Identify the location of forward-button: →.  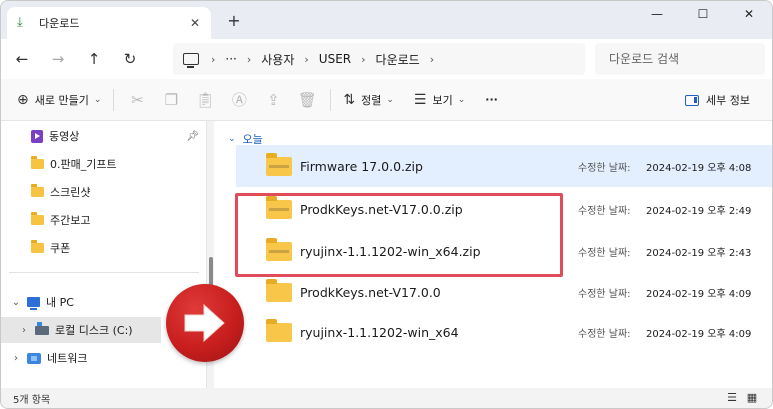
(58, 59).